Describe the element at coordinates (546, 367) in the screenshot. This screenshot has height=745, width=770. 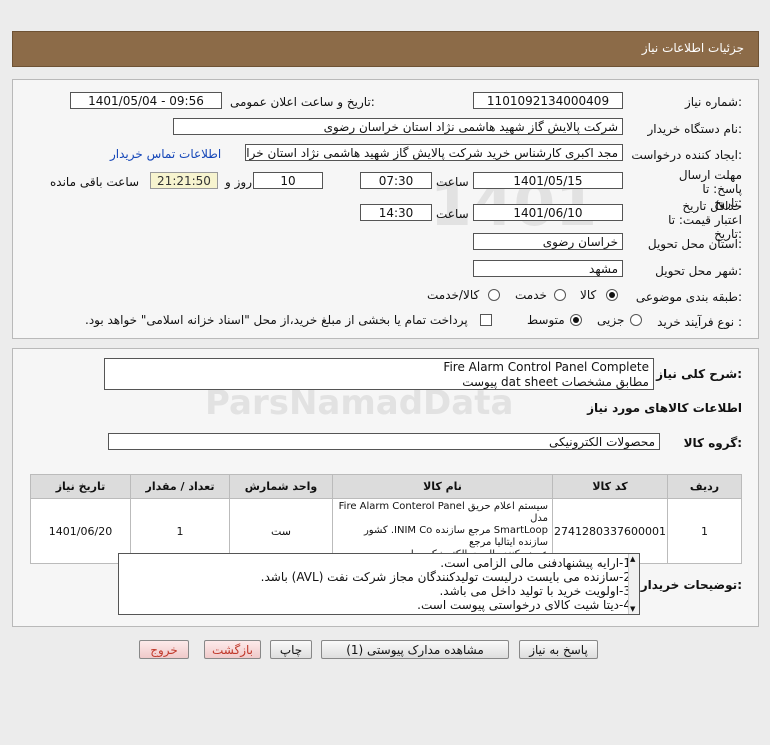
I see `summary-line-1: Fire Alarm Control Panel Complete` at that location.